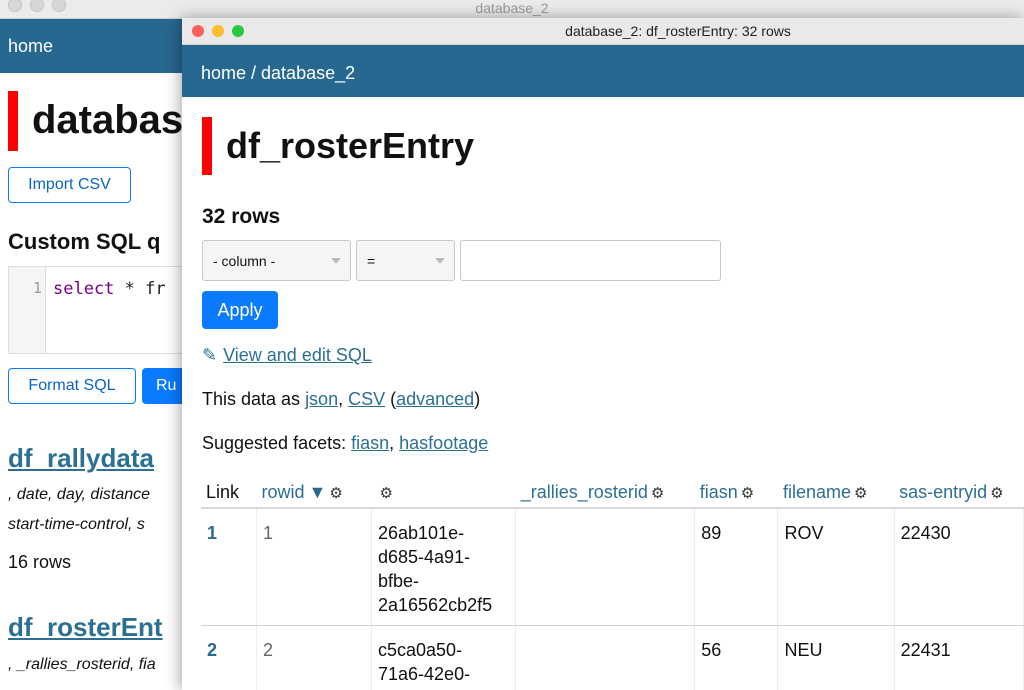 The image size is (1024, 690). I want to click on column-header-label: rowid, so click(282, 492).